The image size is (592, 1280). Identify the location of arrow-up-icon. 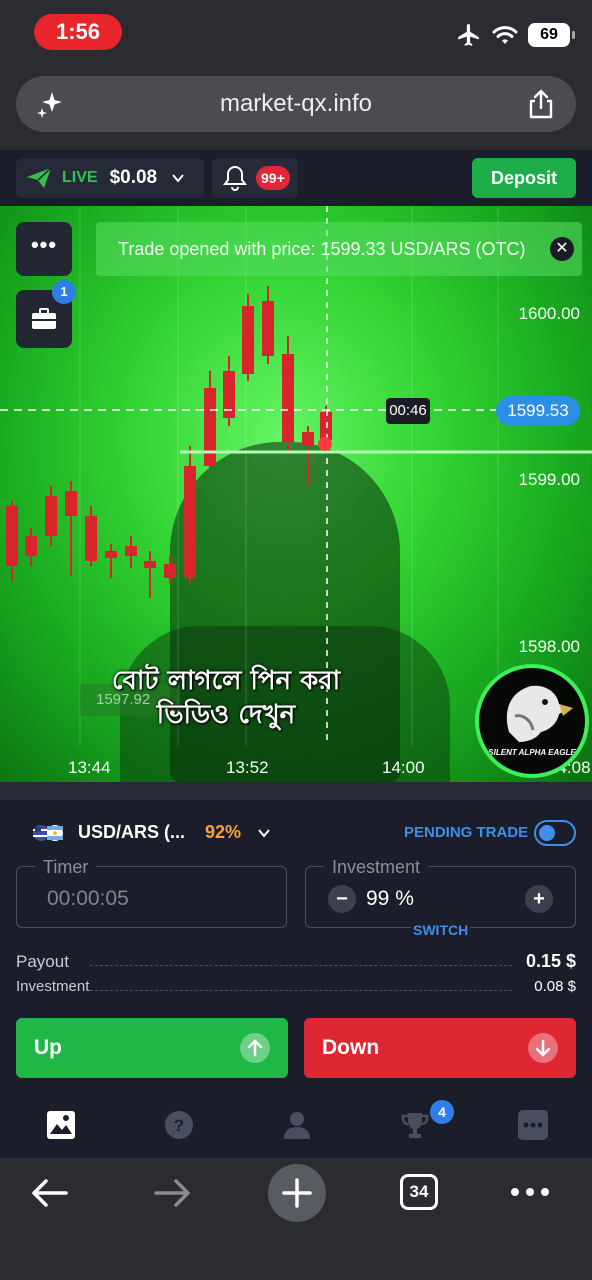
(255, 1048).